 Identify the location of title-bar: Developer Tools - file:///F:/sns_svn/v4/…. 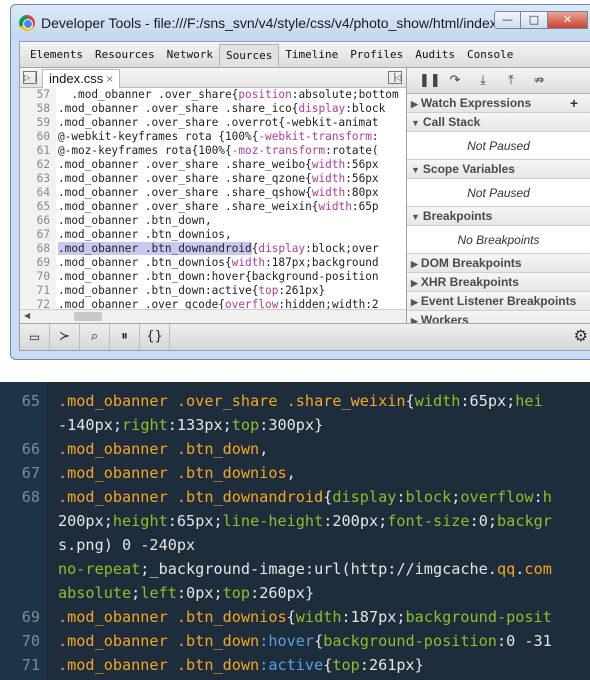
(300, 23).